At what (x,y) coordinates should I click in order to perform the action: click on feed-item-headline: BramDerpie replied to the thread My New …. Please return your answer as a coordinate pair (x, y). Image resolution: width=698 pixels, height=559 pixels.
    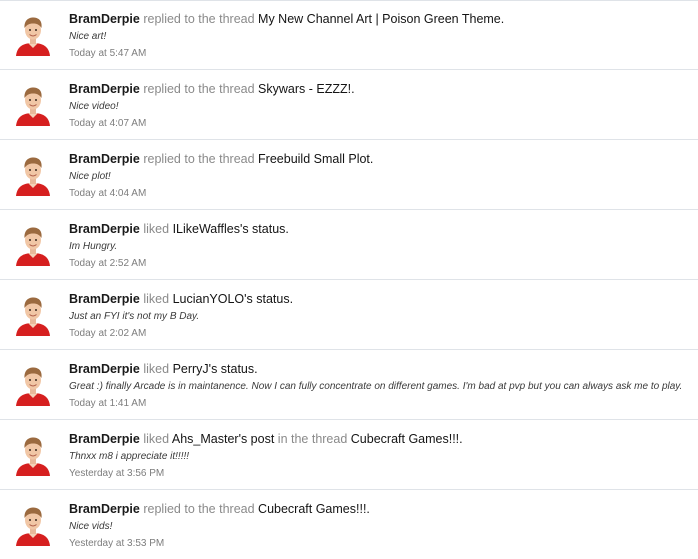
    Looking at the image, I should click on (379, 19).